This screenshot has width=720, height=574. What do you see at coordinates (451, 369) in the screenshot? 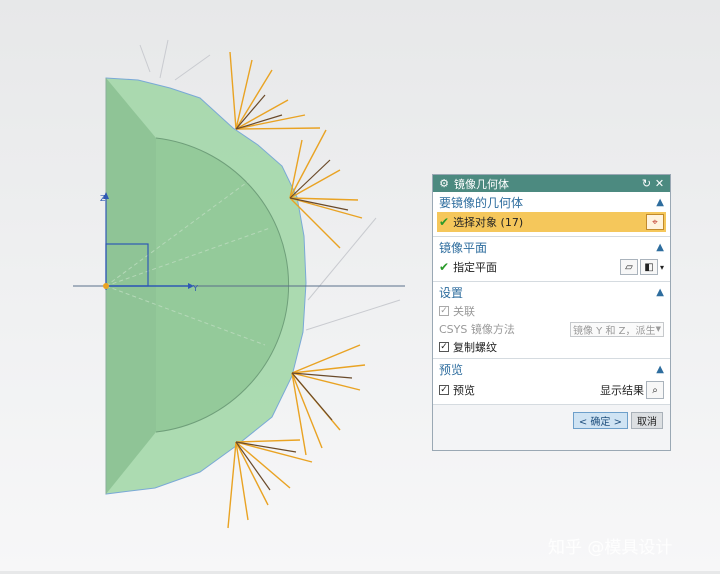
I see `section-preview-title: 预览` at bounding box center [451, 369].